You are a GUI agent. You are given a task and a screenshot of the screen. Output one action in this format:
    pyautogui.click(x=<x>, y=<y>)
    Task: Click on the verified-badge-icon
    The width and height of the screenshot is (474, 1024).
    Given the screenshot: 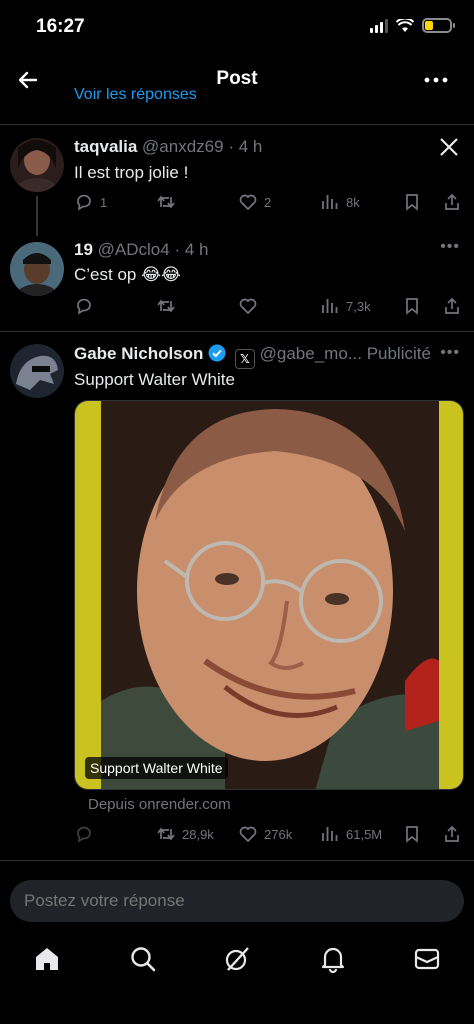 What is the action you would take?
    pyautogui.click(x=217, y=353)
    